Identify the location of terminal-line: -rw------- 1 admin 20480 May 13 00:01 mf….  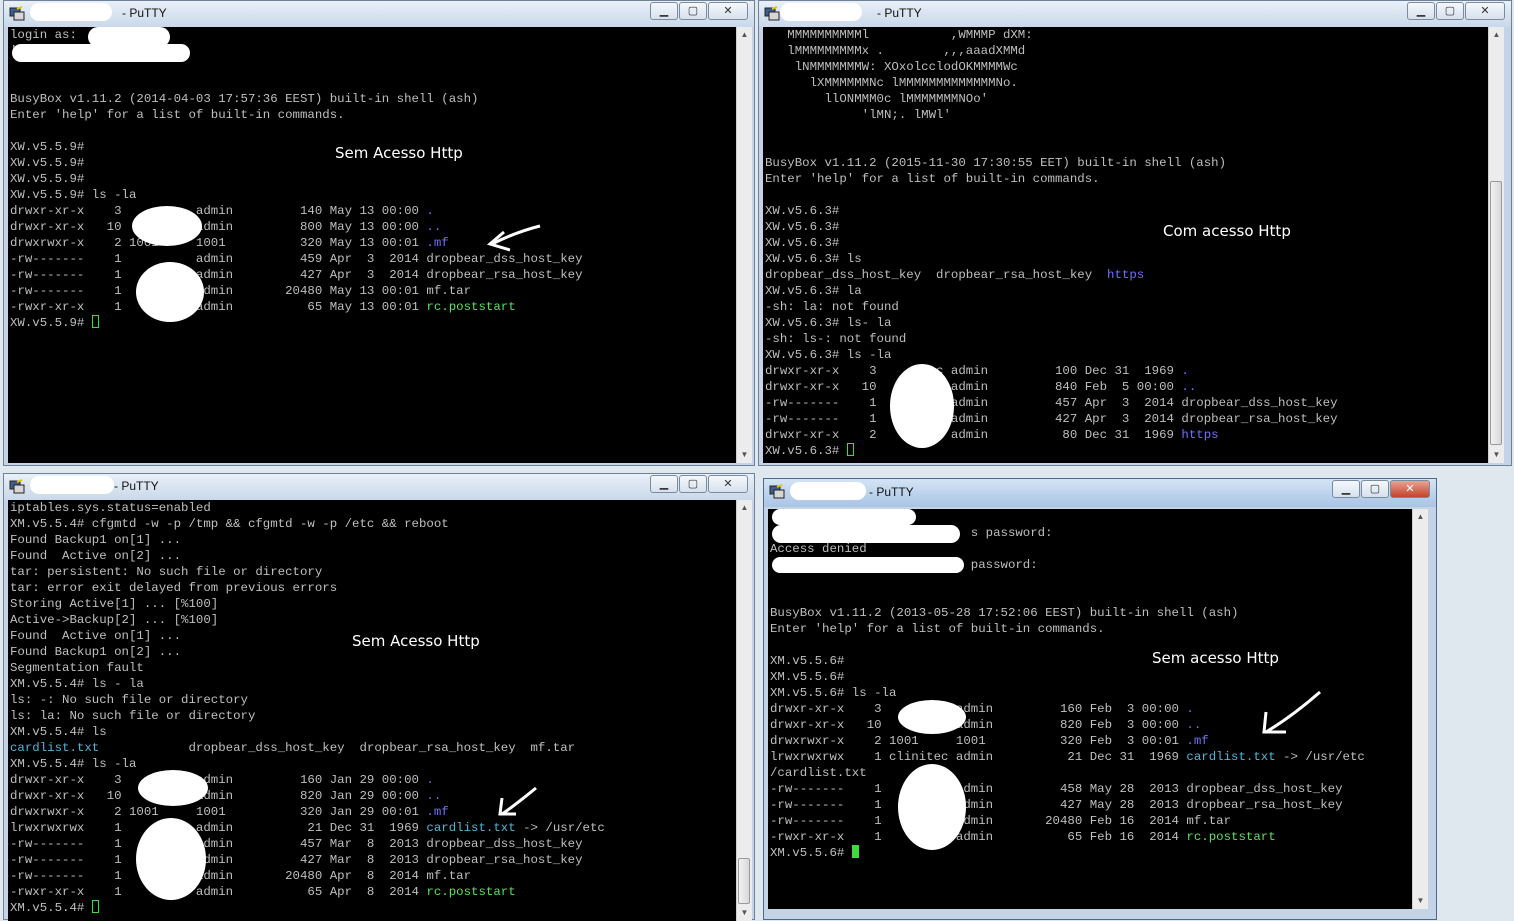
(372, 291).